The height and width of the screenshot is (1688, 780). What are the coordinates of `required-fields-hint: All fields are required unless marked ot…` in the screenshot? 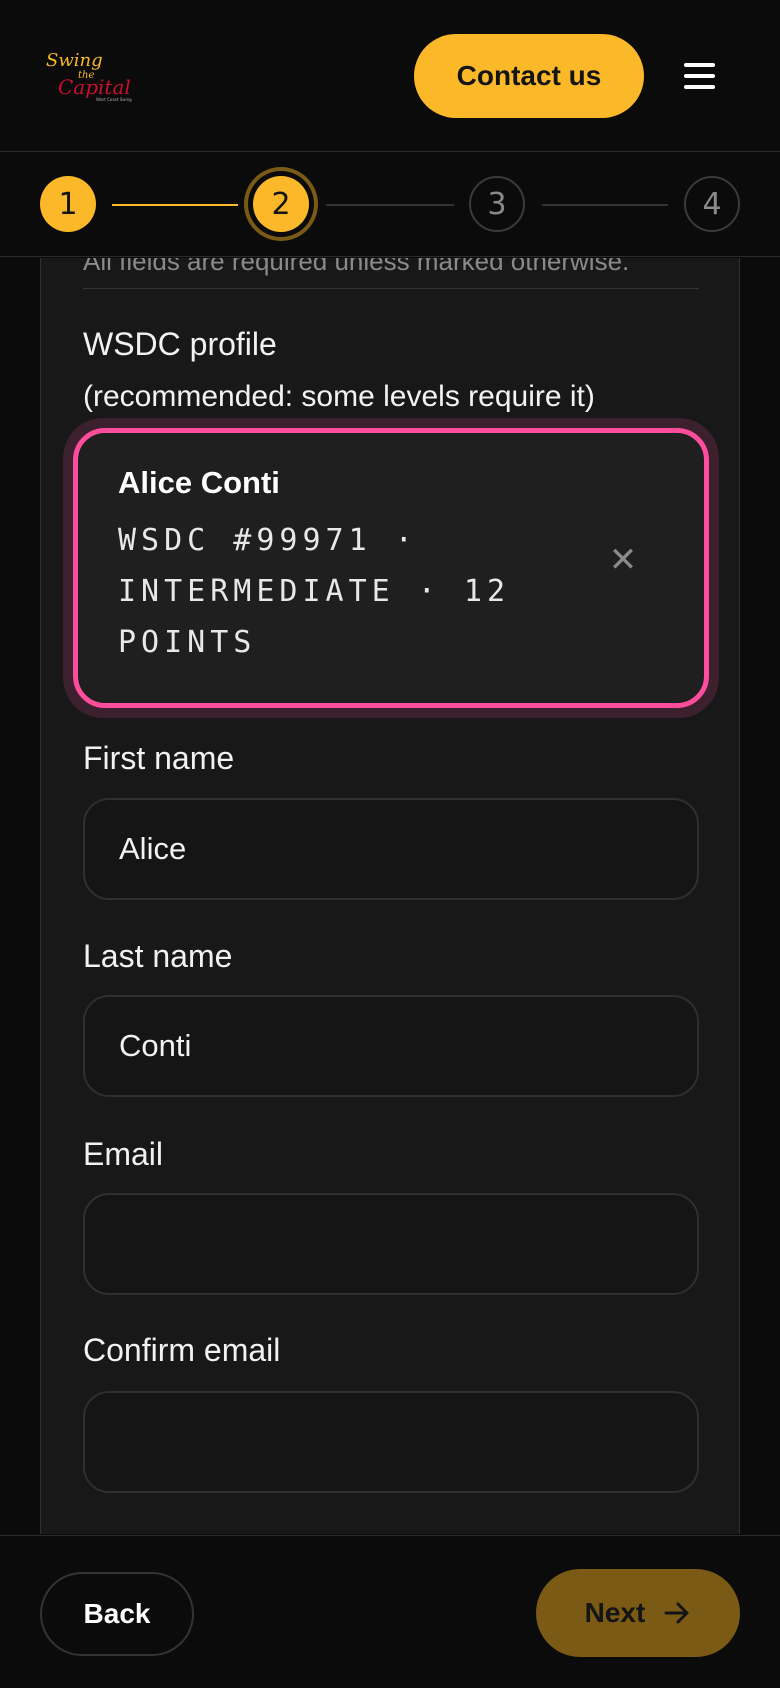 It's located at (356, 267).